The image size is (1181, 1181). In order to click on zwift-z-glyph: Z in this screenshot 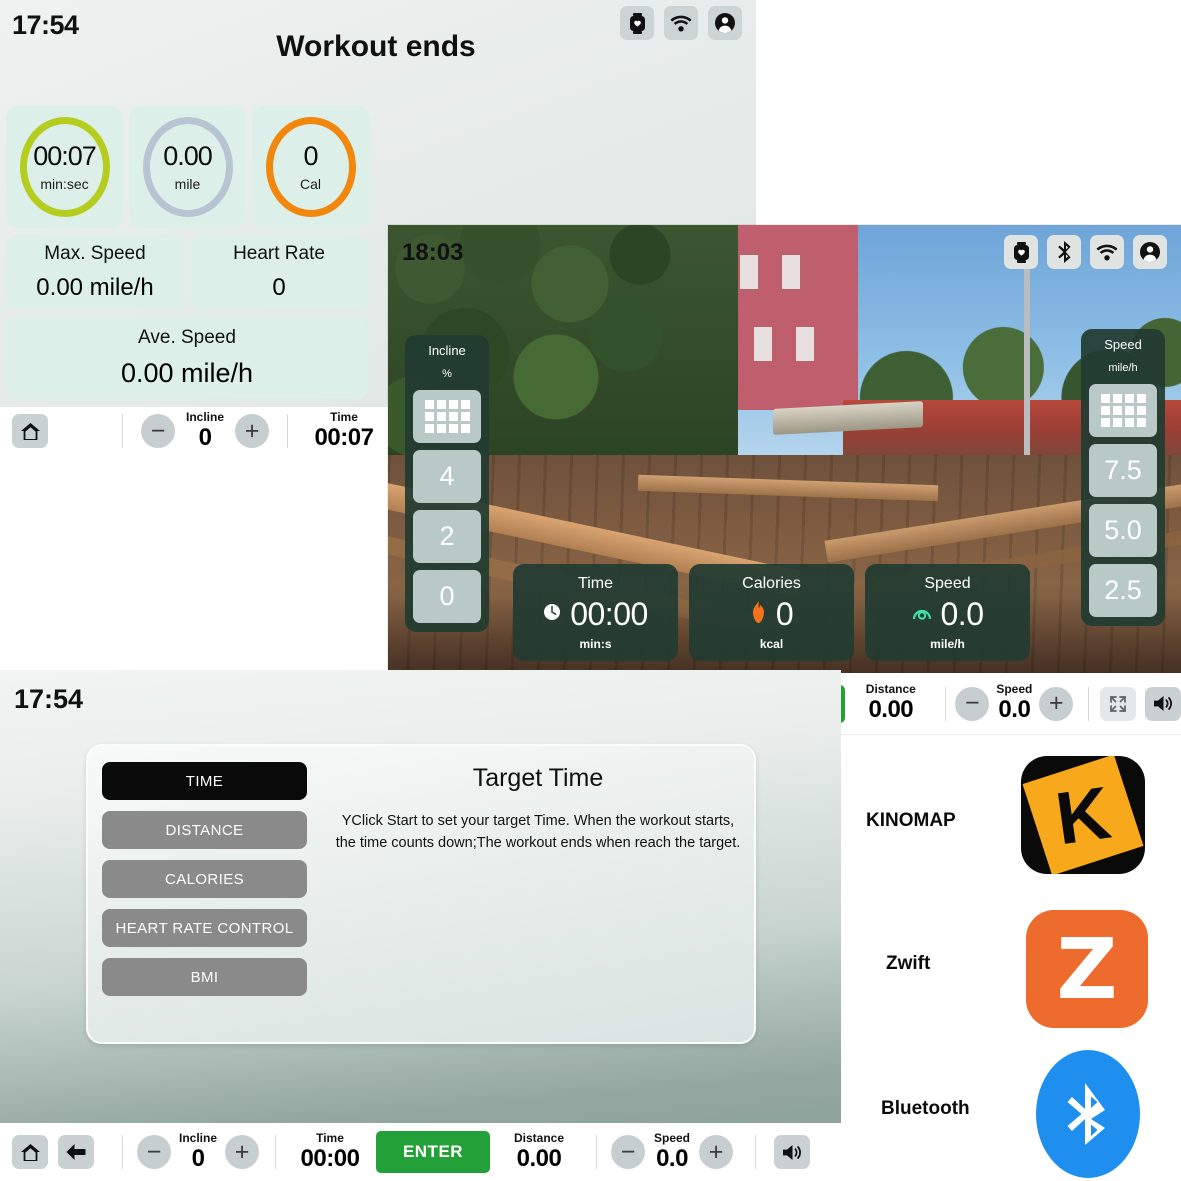, I will do `click(1087, 969)`.